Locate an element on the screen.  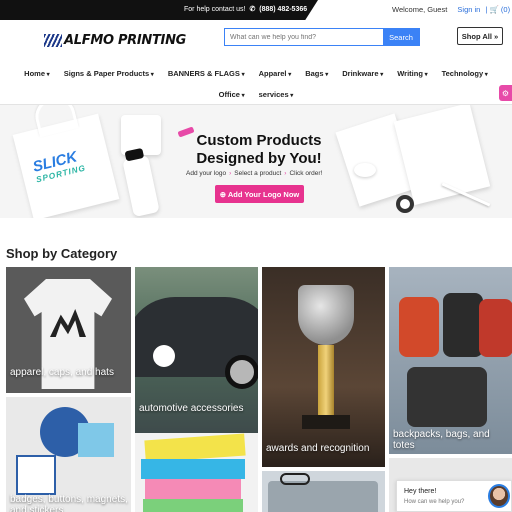
mouse-image is located at coordinates (365, 170).